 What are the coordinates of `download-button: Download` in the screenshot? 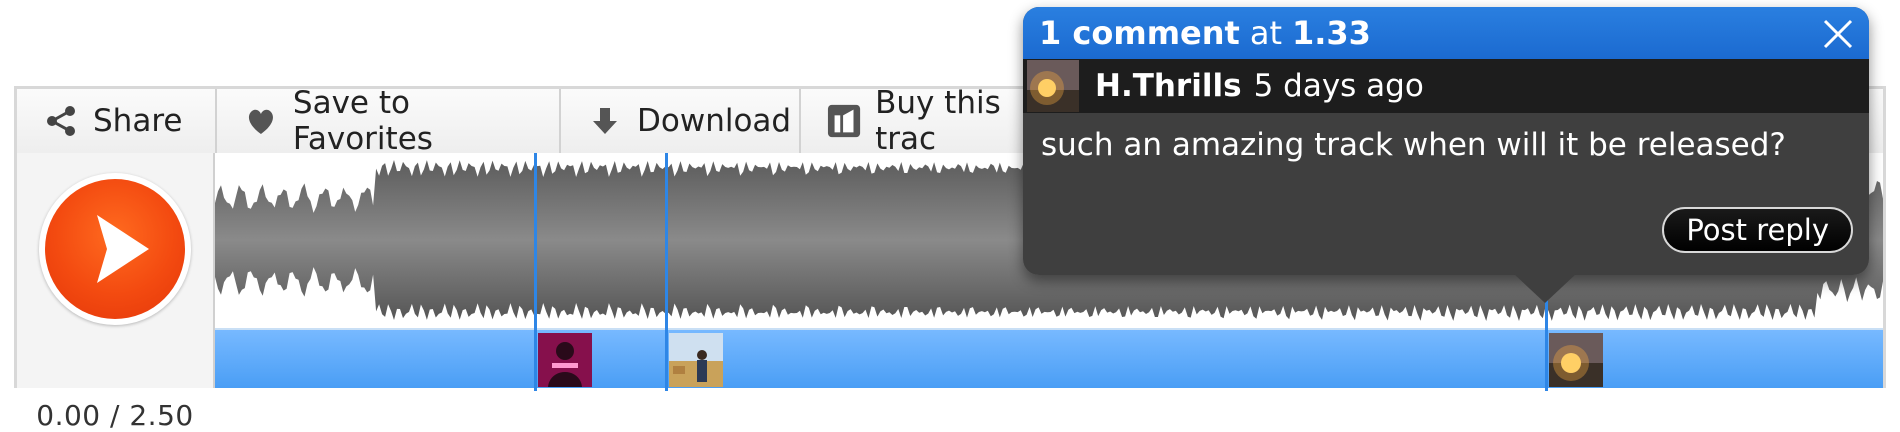 It's located at (681, 121).